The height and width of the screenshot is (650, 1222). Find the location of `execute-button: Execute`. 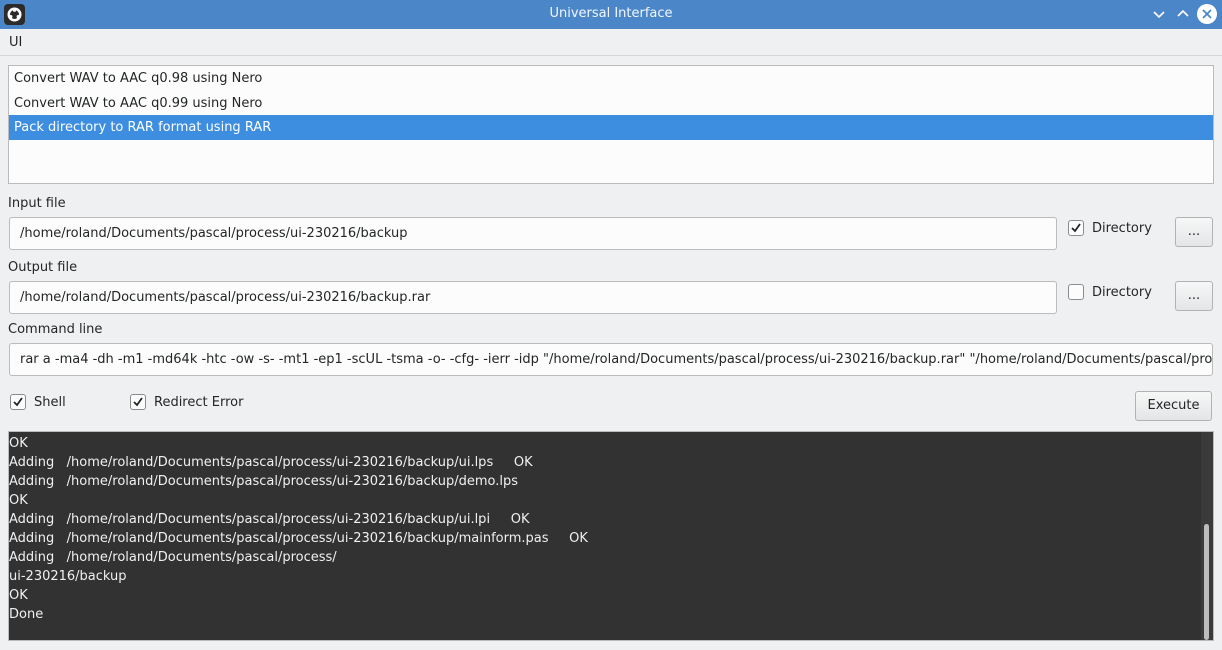

execute-button: Execute is located at coordinates (1173, 406).